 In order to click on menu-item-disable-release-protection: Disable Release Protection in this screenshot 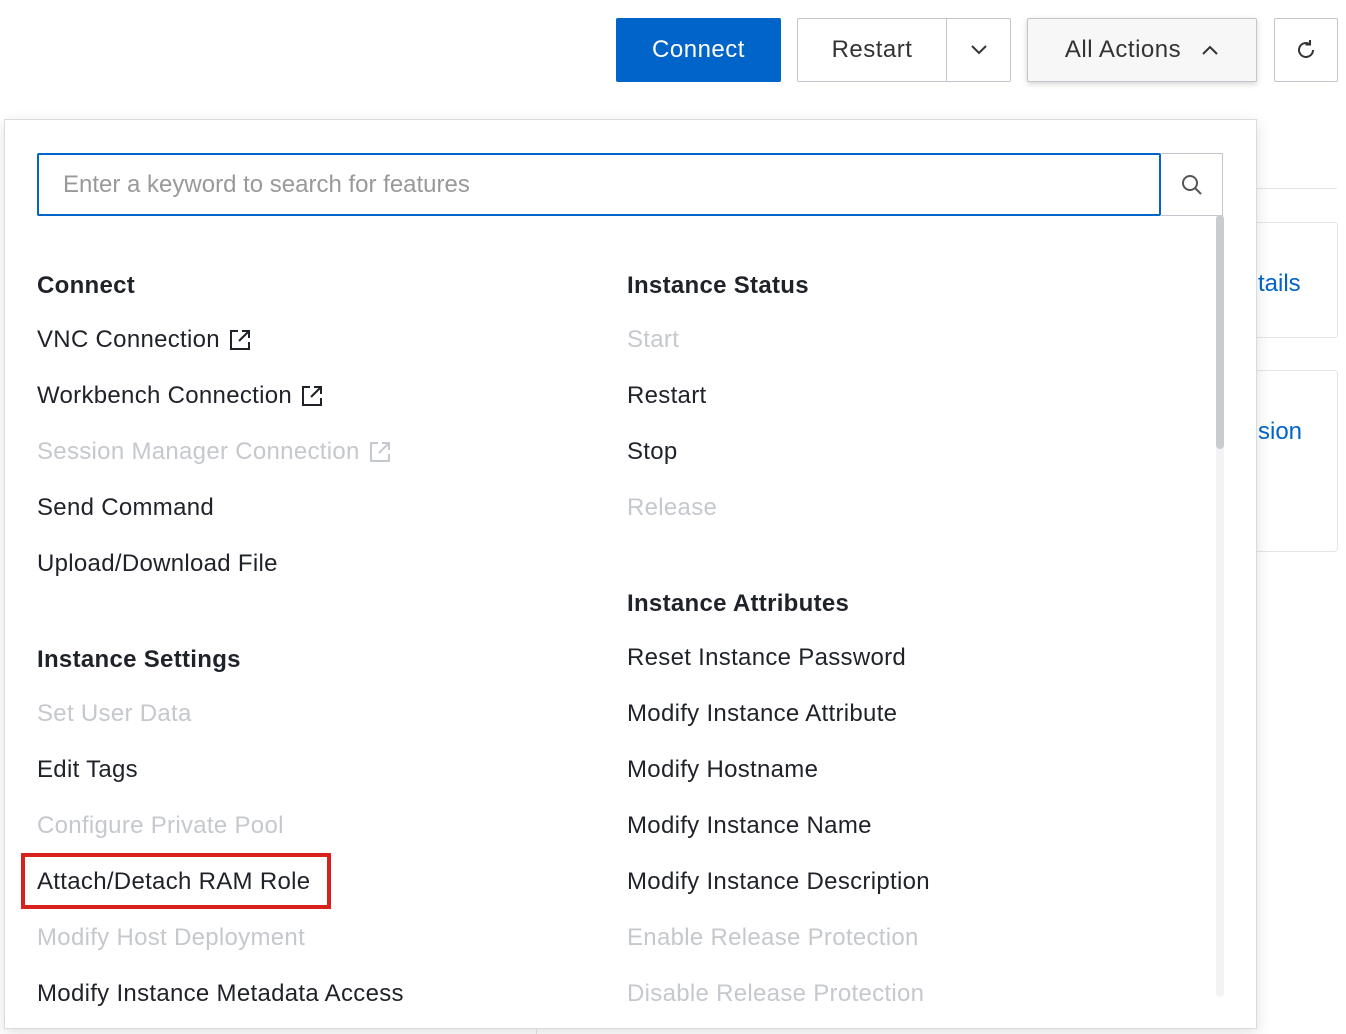, I will do `click(775, 994)`.